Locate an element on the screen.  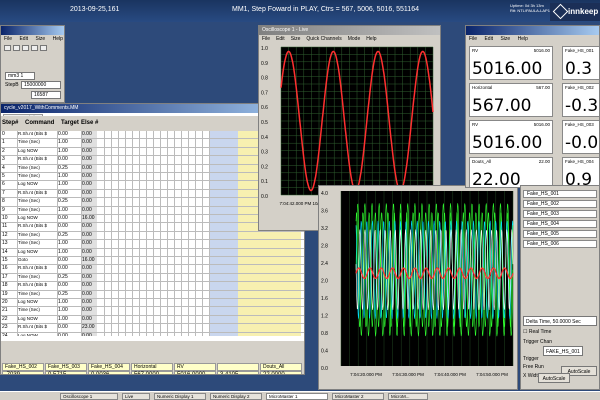
menu-help: Help is located at coordinates (58, 39).